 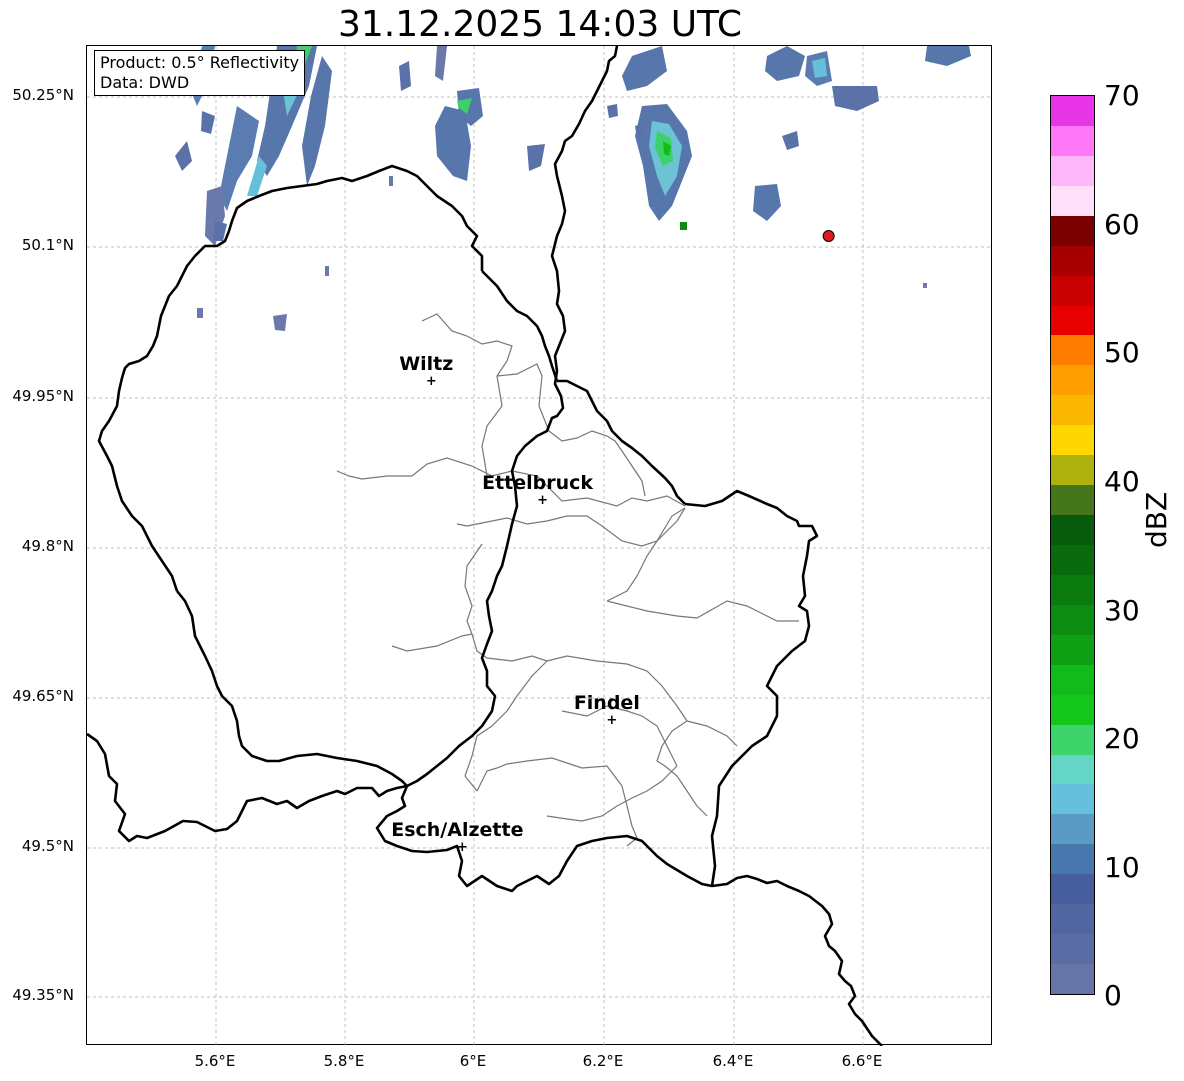 What do you see at coordinates (43, 696) in the screenshot?
I see `lat-label: 49.65°N` at bounding box center [43, 696].